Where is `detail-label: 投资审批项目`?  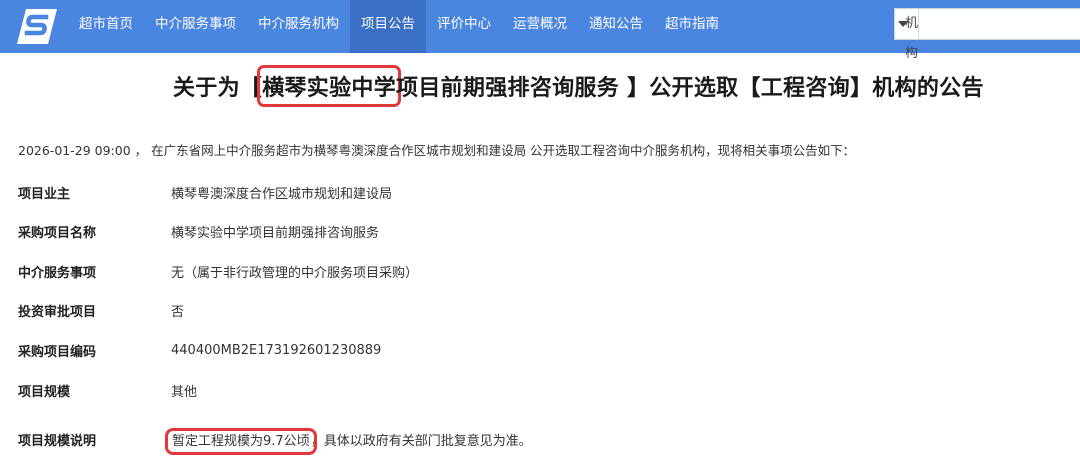
detail-label: 投资审批项目 is located at coordinates (57, 312).